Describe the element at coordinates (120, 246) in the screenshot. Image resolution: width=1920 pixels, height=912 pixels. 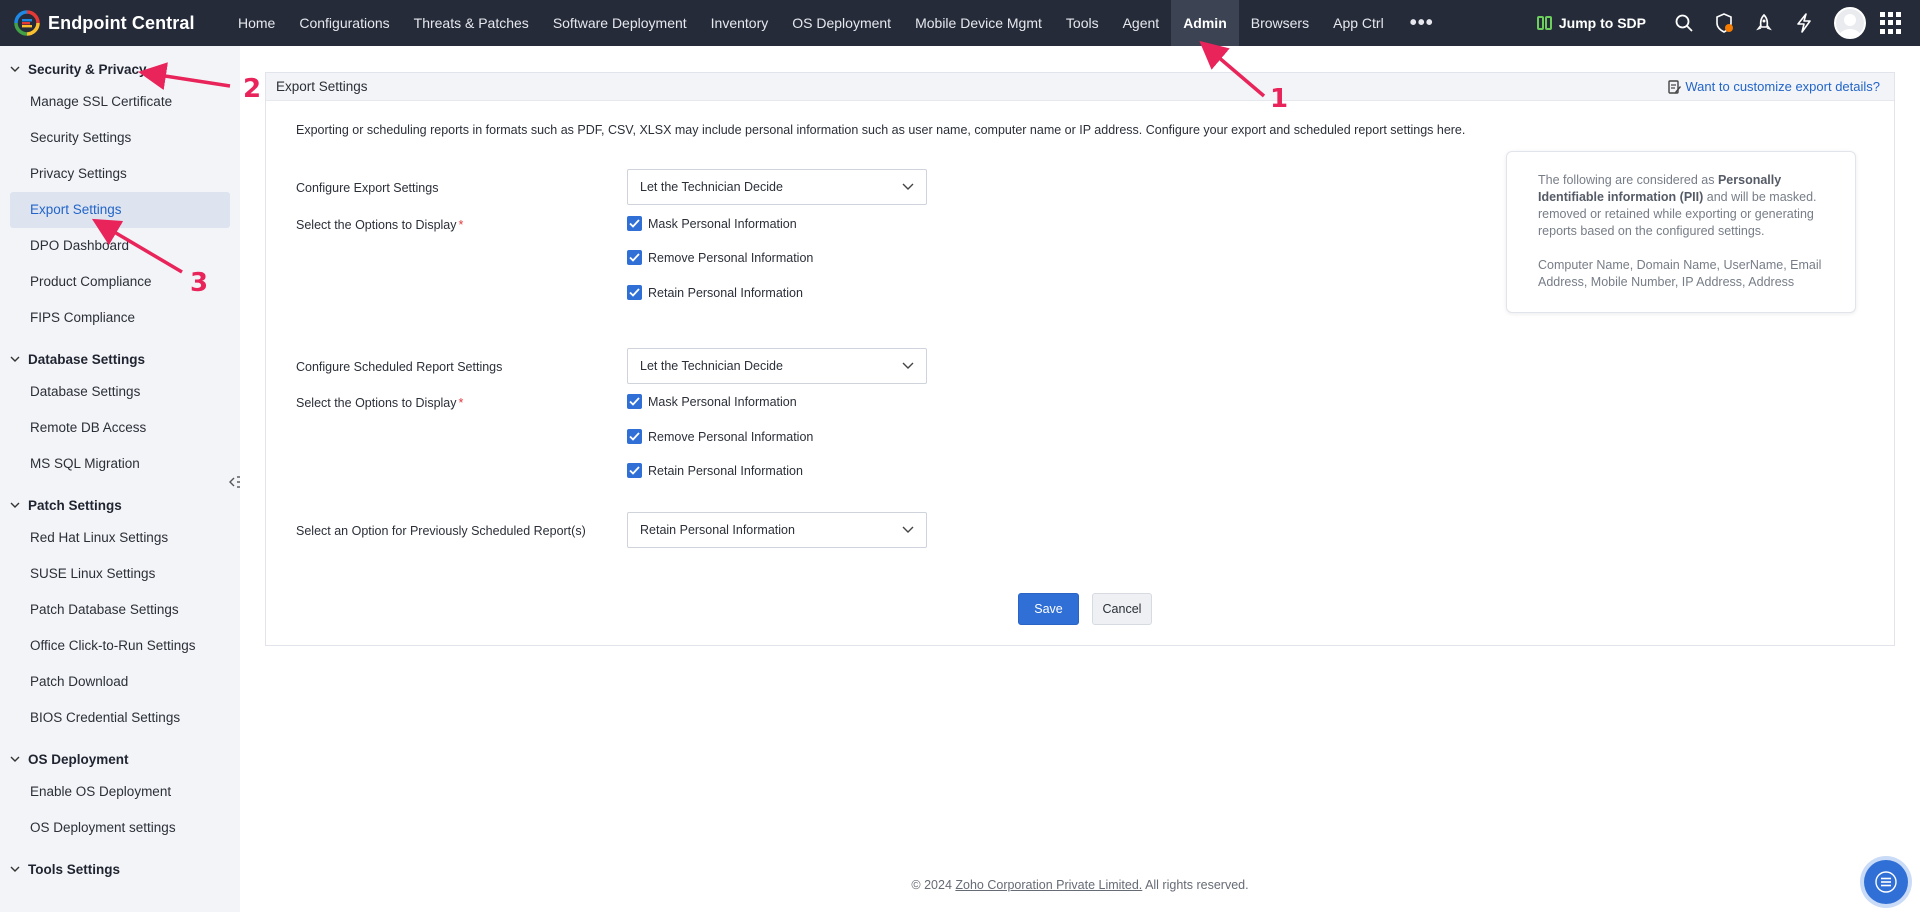
I see `sidebar-item-dpo-dashboard: DPO Dashboard` at that location.